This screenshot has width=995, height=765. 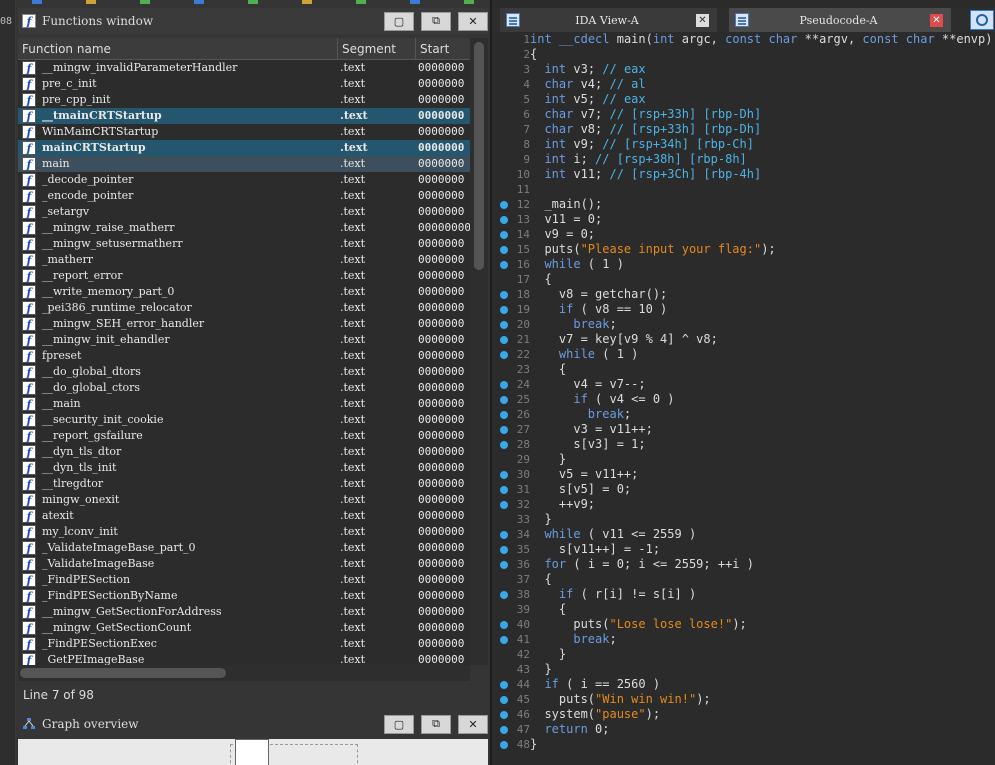 What do you see at coordinates (743, 489) in the screenshot?
I see `code-line: 31 s[v5] = 0;` at bounding box center [743, 489].